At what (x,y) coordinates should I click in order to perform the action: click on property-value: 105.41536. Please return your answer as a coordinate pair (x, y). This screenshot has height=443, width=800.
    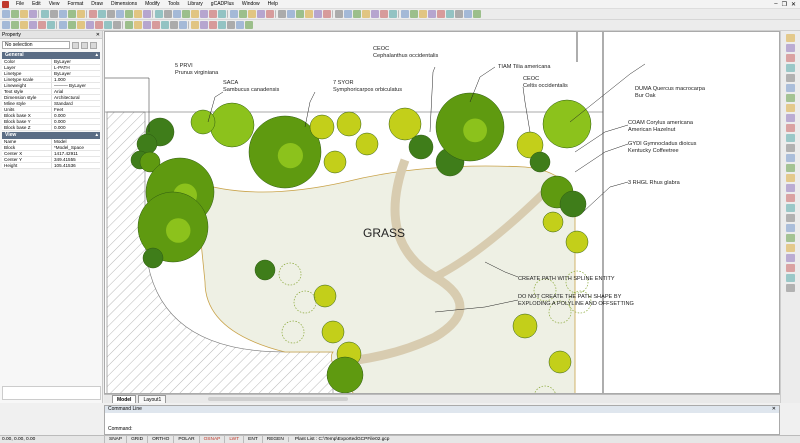
    Looking at the image, I should click on (76, 165).